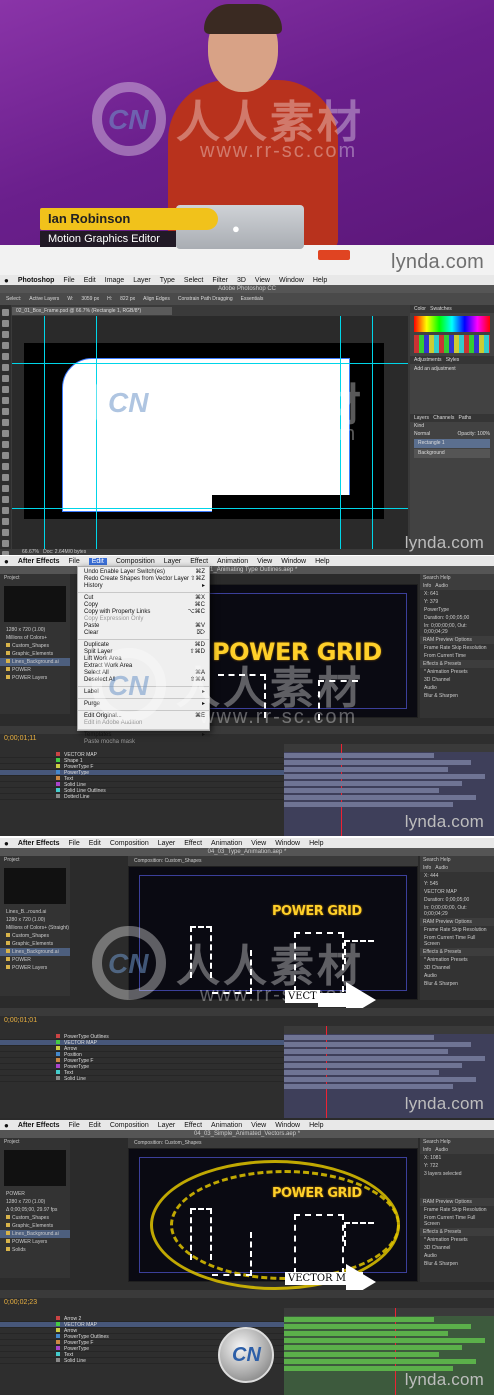 The image size is (494, 1395). I want to click on layer-filter: Kind, so click(452, 426).